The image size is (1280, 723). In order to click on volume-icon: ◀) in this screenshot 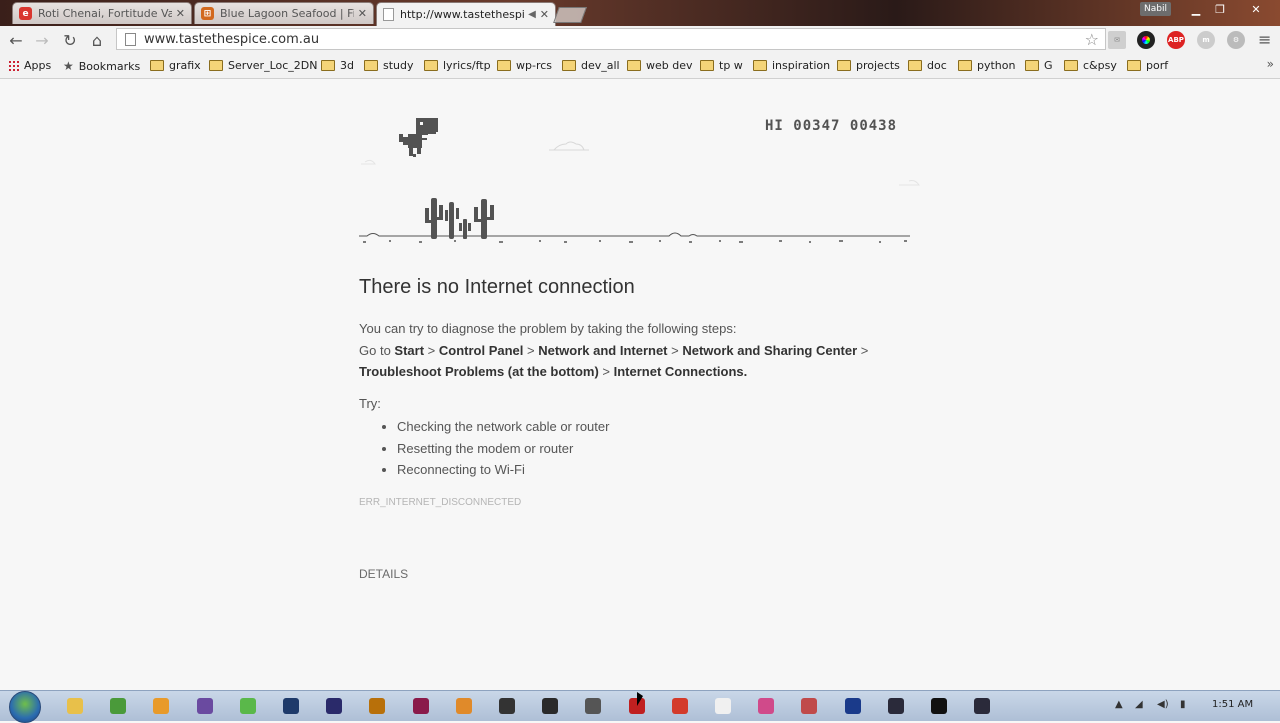, I will do `click(1163, 704)`.